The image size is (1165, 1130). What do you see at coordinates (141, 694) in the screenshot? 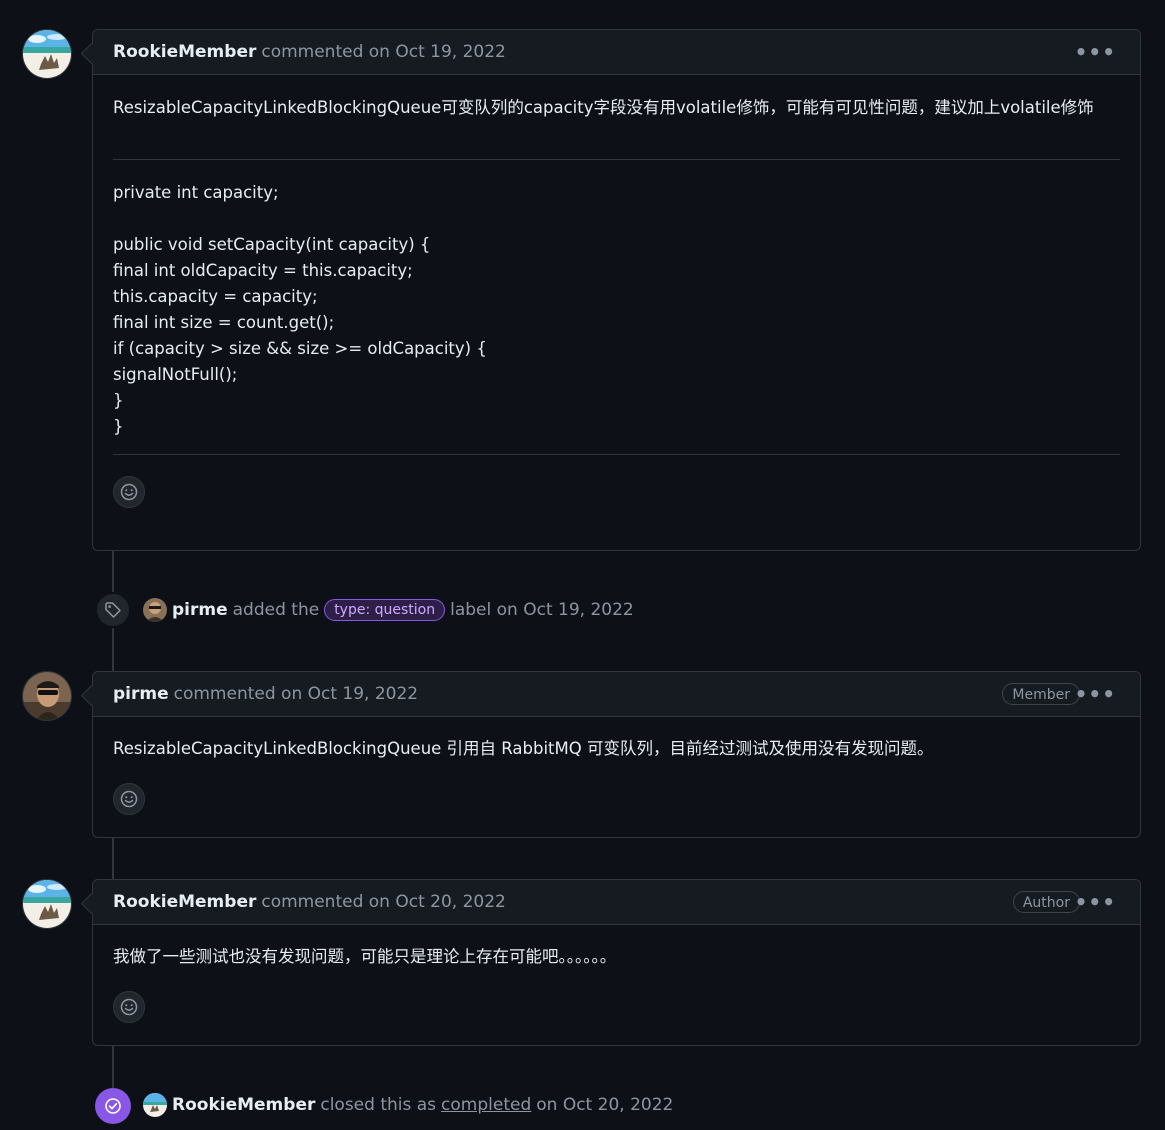
I see `comment-author: pirme` at bounding box center [141, 694].